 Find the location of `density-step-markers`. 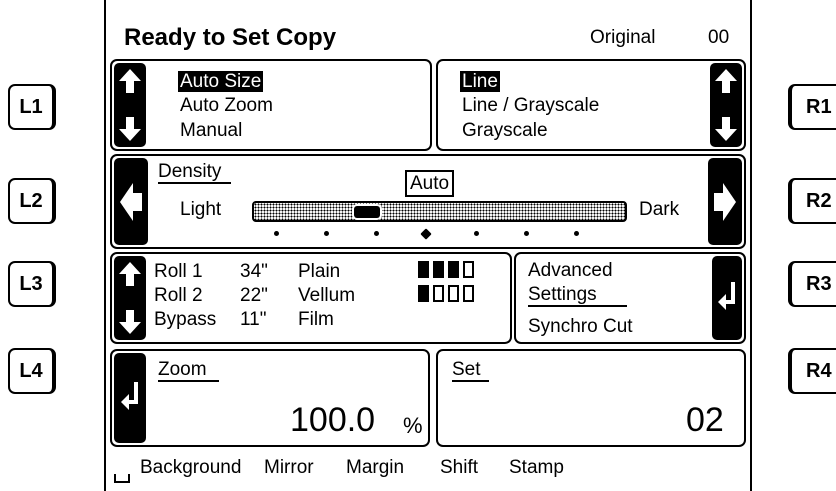

density-step-markers is located at coordinates (439, 234).